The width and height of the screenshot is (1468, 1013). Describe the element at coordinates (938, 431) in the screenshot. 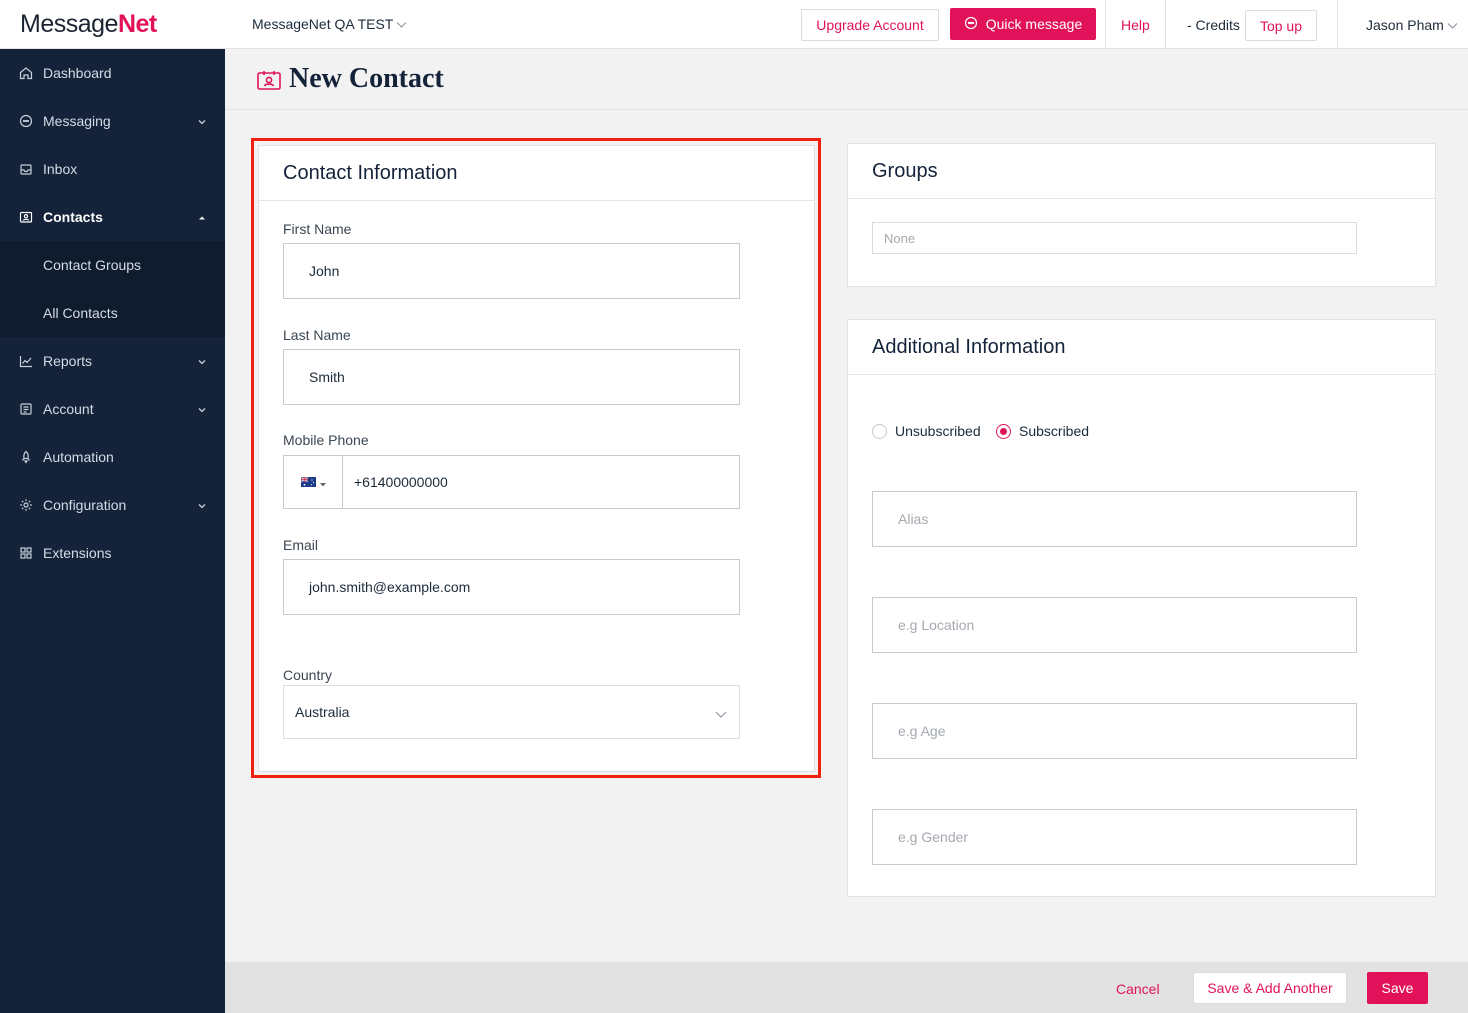

I see `unsubscribed-label: Unsubscribed` at that location.